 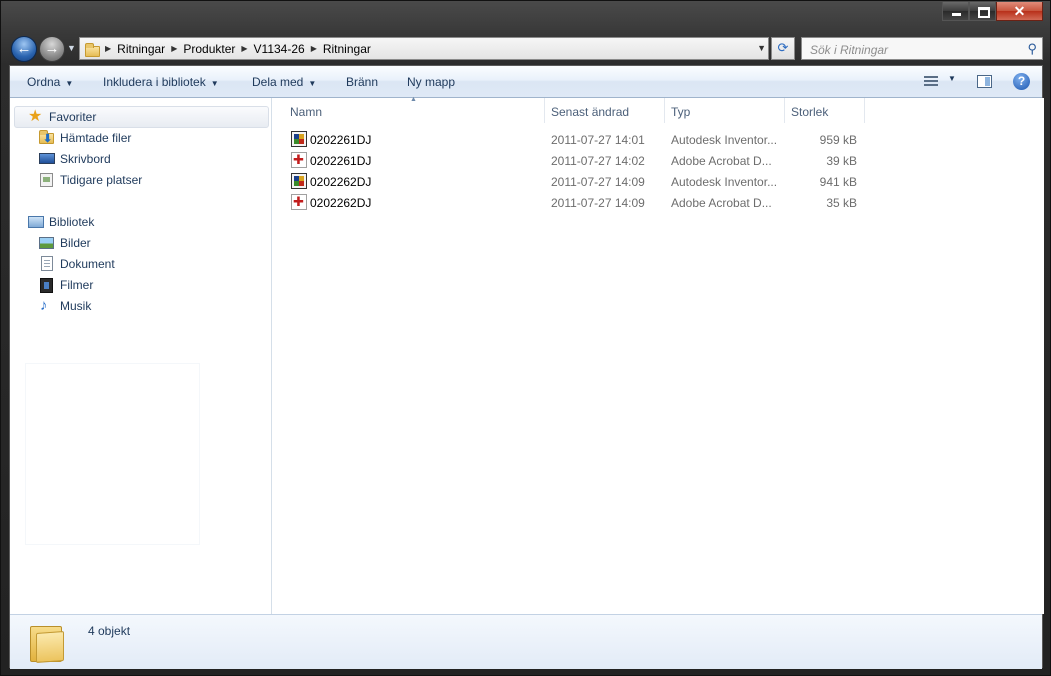 What do you see at coordinates (414, 110) in the screenshot?
I see `column-header-name: Namn` at bounding box center [414, 110].